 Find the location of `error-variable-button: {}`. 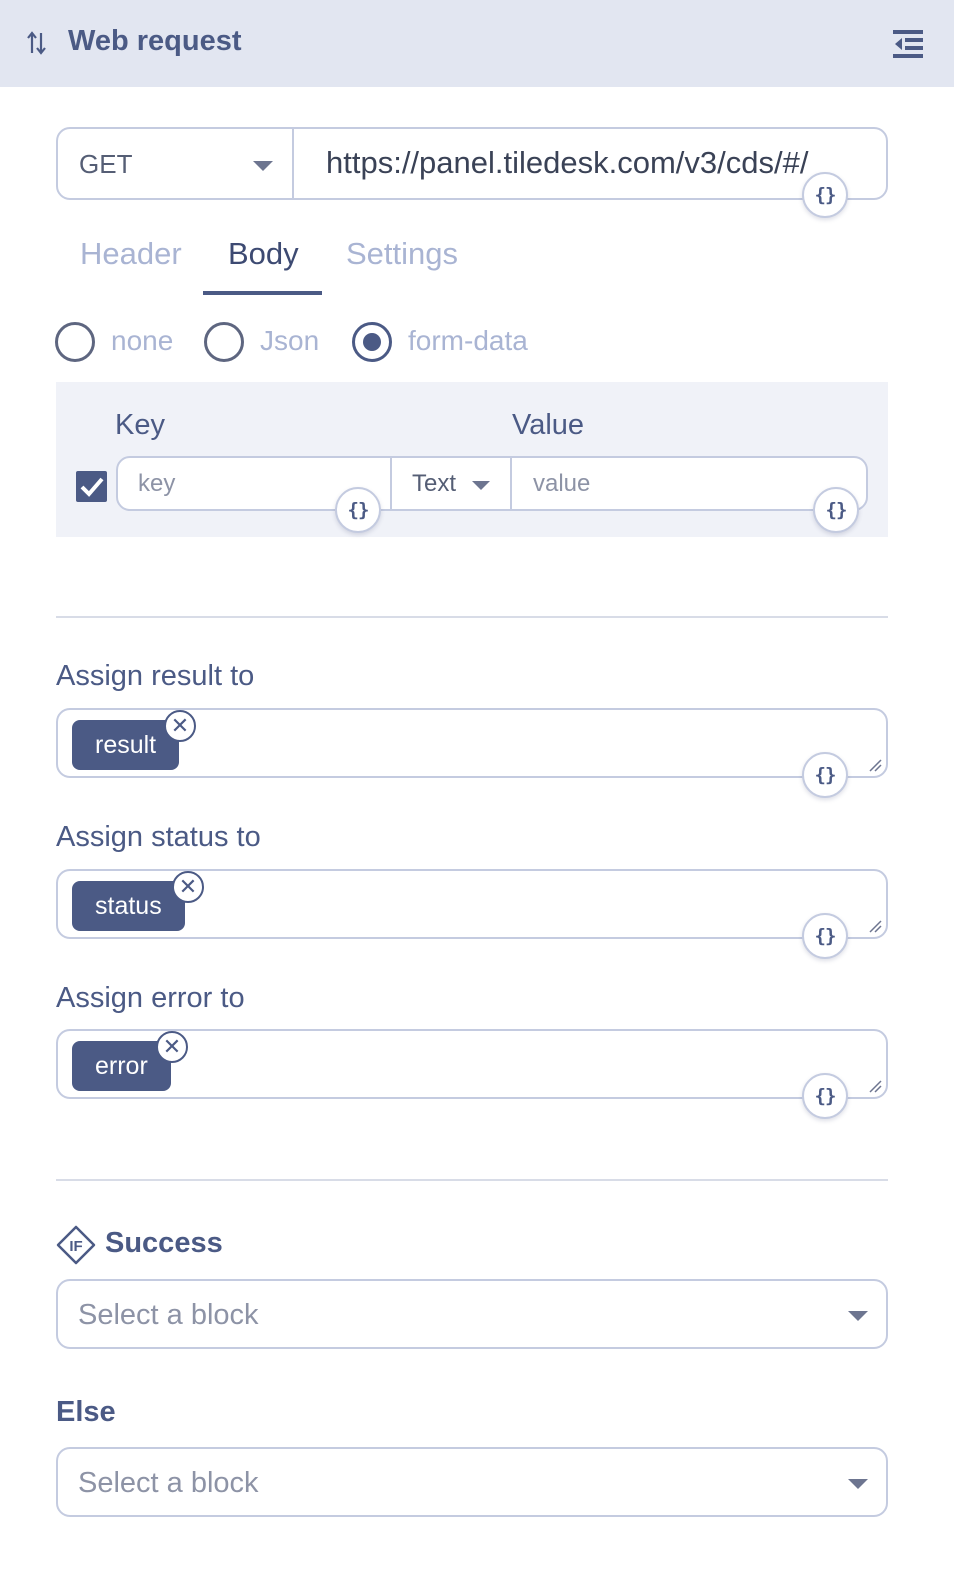

error-variable-button: {} is located at coordinates (825, 1096).